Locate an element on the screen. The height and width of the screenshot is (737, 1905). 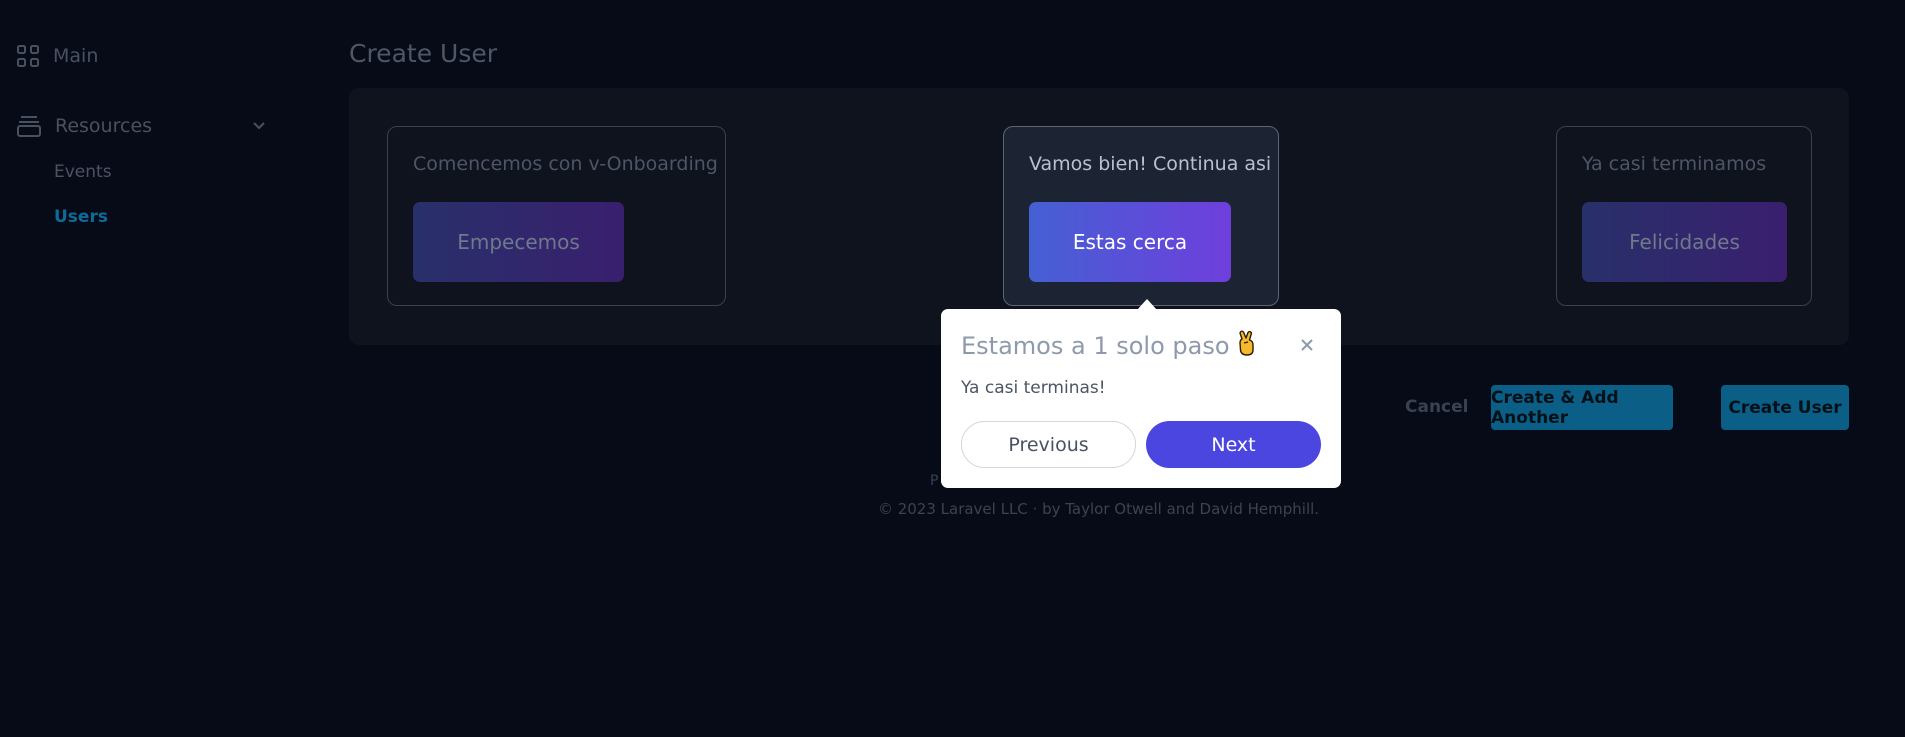
step-button-felicidades: Felicidades is located at coordinates (1684, 242).